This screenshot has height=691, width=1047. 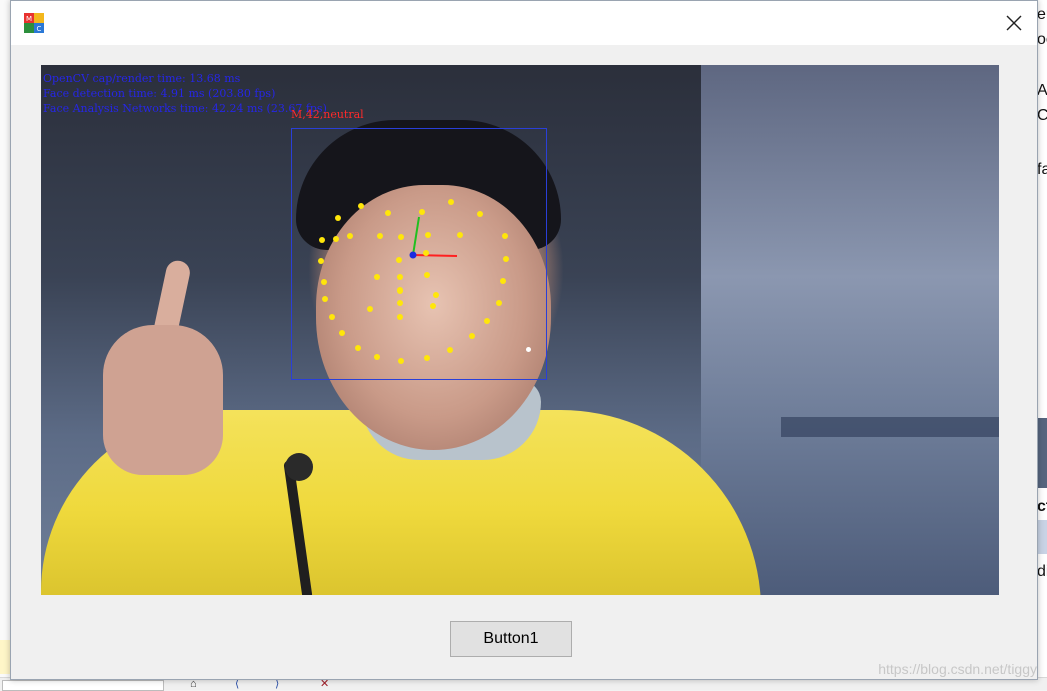 What do you see at coordinates (524, 23) in the screenshot?
I see `title-bar: M C` at bounding box center [524, 23].